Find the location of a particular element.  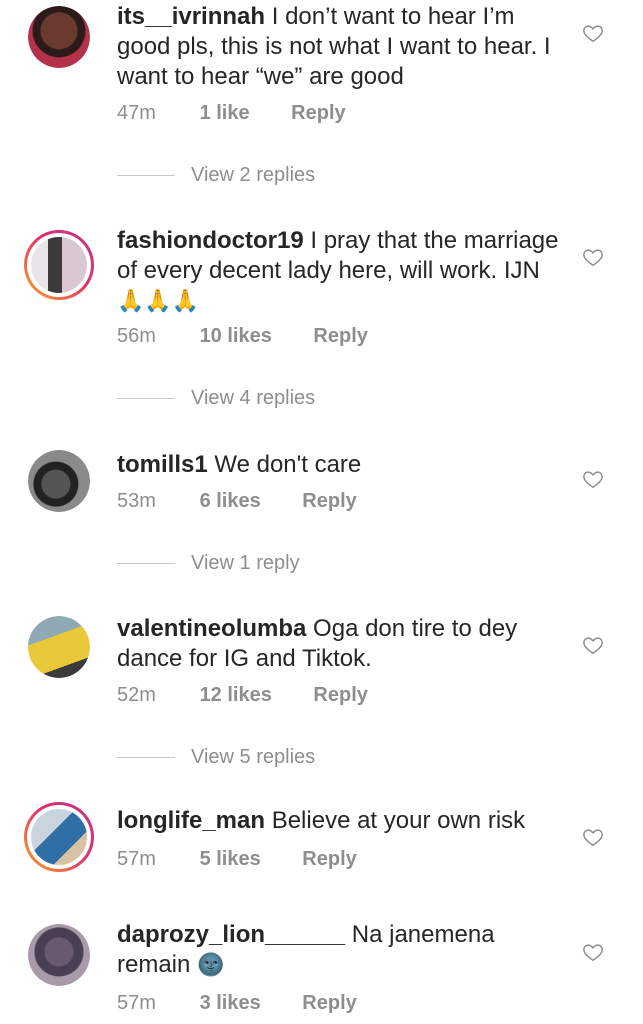

comment-meta: 56m 10 likes Reply is located at coordinates (242, 336).